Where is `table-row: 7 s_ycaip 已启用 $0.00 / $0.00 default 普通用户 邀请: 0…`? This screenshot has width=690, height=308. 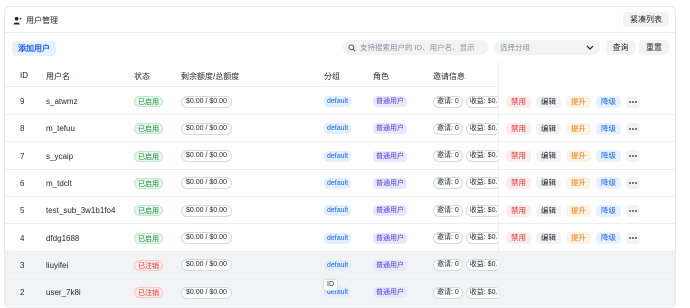 table-row: 7 s_ycaip 已启用 $0.00 / $0.00 default 普通用户 邀请: 0… is located at coordinates (340, 156).